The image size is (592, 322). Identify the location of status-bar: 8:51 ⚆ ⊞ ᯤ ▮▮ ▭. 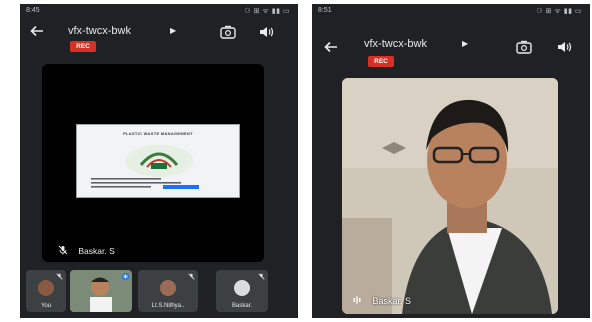
(451, 11).